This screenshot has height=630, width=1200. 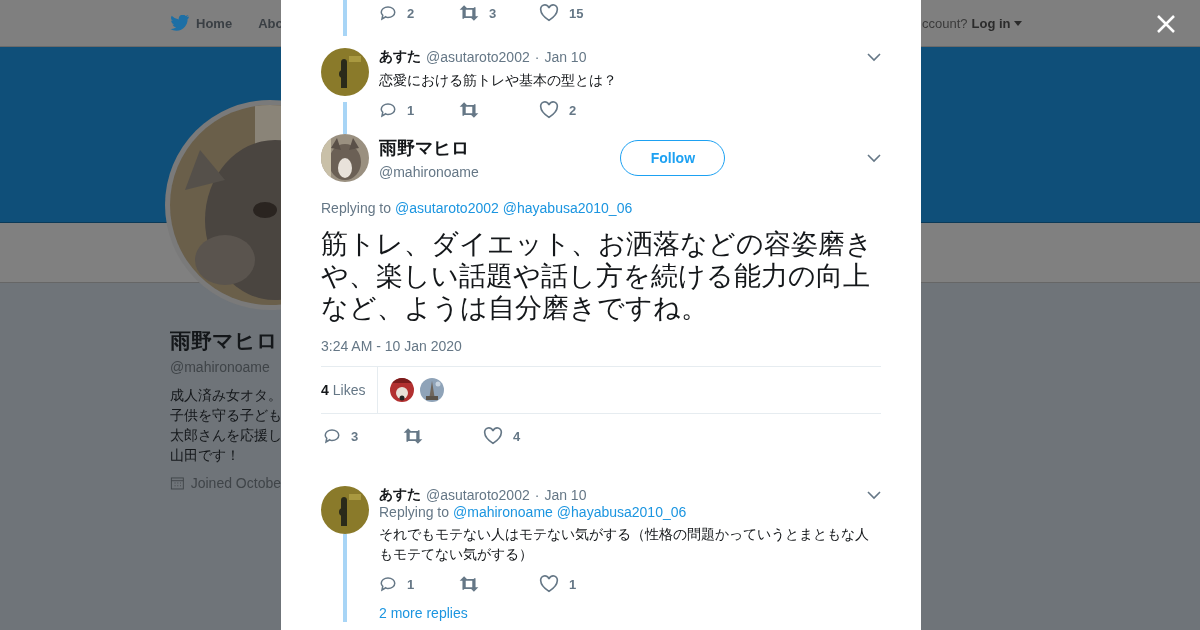 What do you see at coordinates (350, 390) in the screenshot?
I see `likes-stat: 4 Likes` at bounding box center [350, 390].